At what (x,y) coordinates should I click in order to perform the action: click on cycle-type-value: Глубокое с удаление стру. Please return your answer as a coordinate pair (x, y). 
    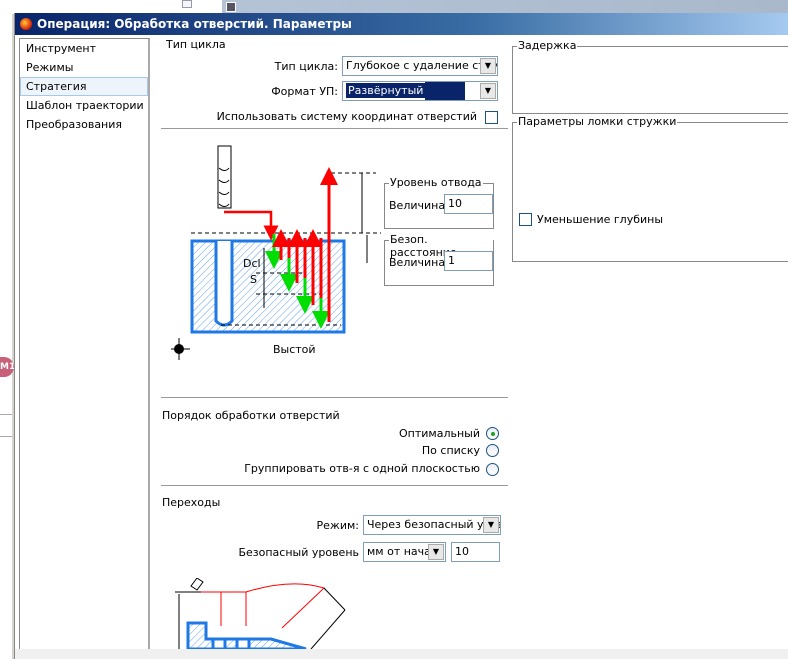
    Looking at the image, I should click on (422, 65).